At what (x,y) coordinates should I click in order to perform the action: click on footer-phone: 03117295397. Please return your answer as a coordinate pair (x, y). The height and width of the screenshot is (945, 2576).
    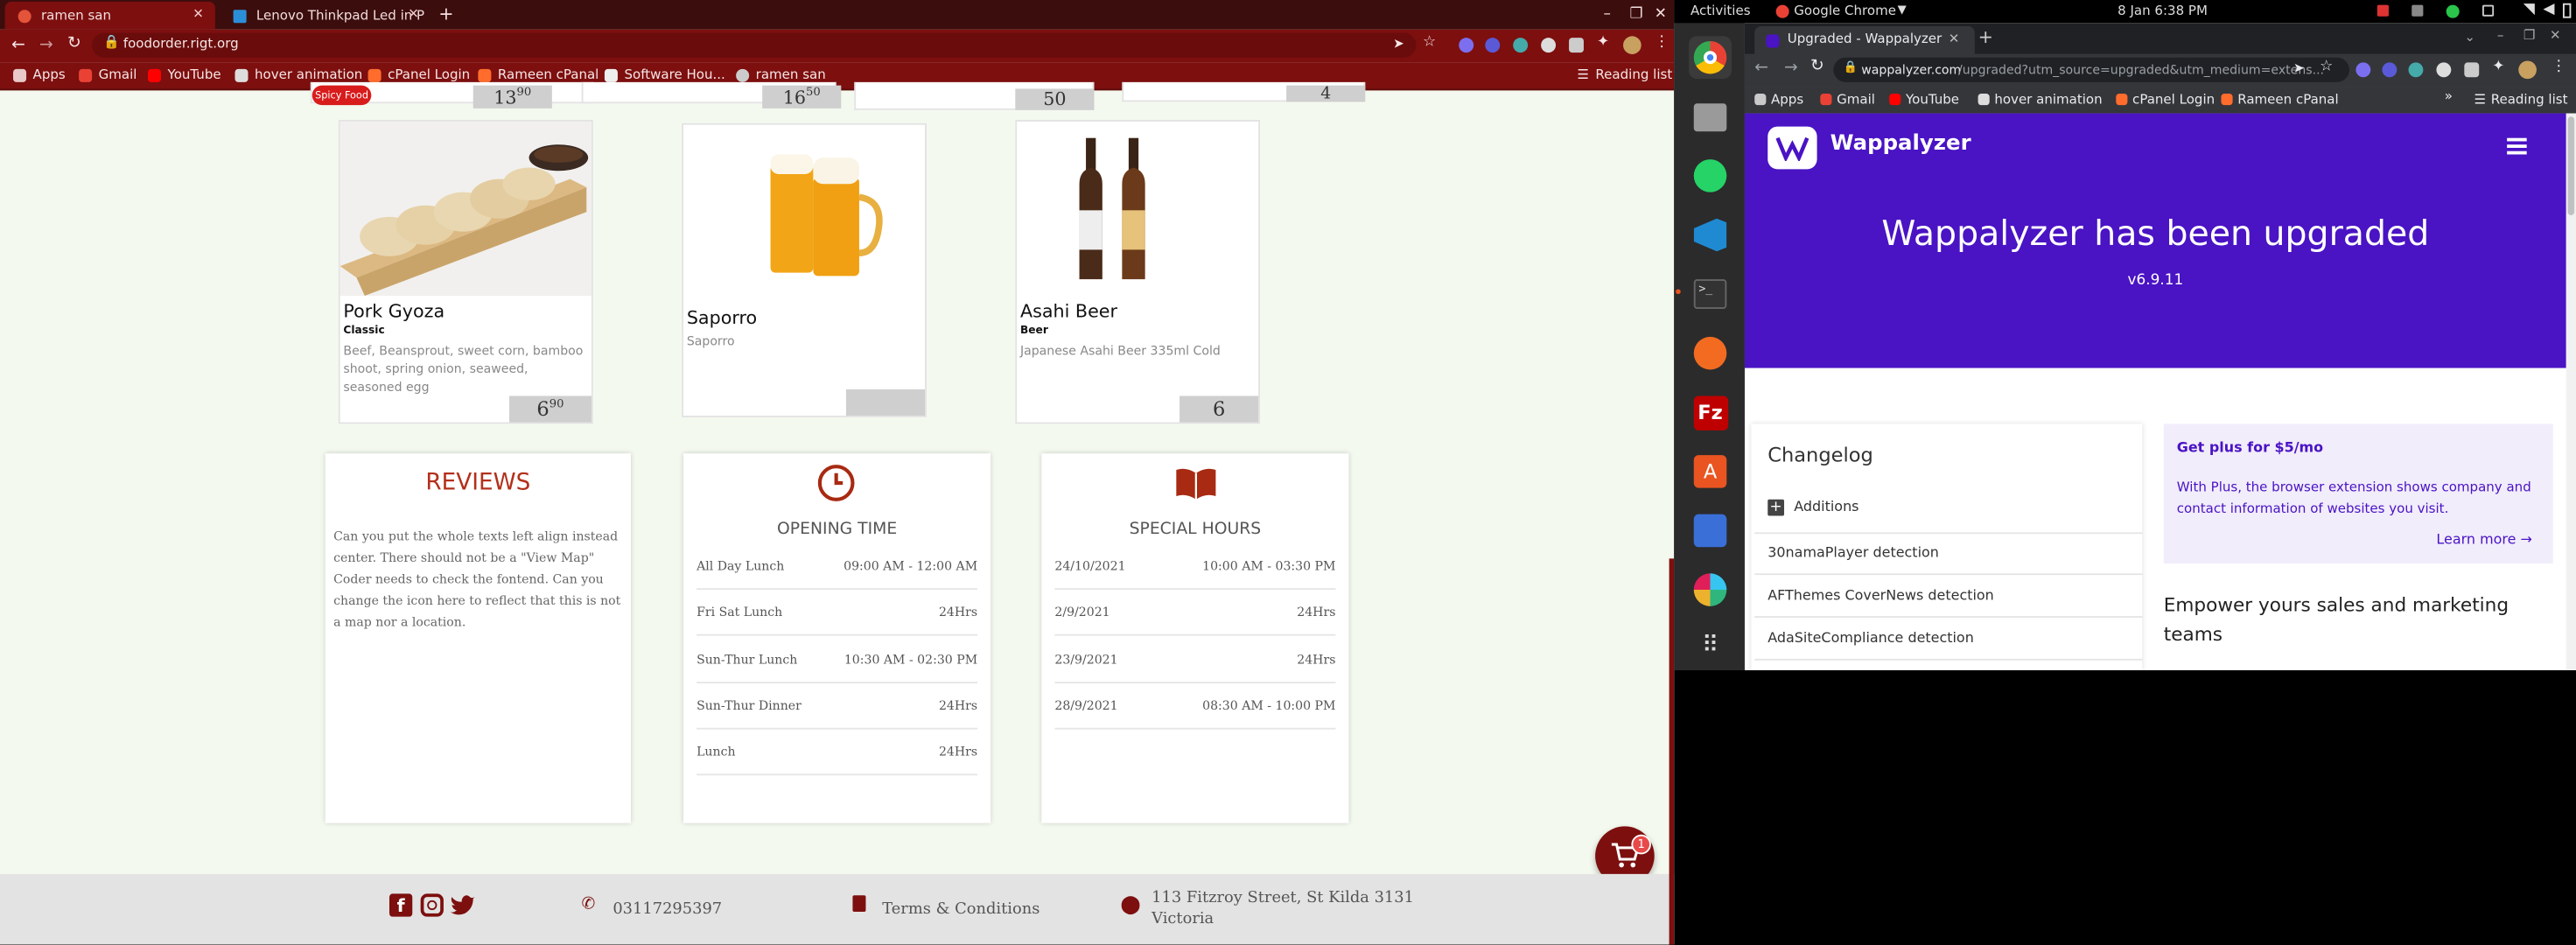
    Looking at the image, I should click on (667, 909).